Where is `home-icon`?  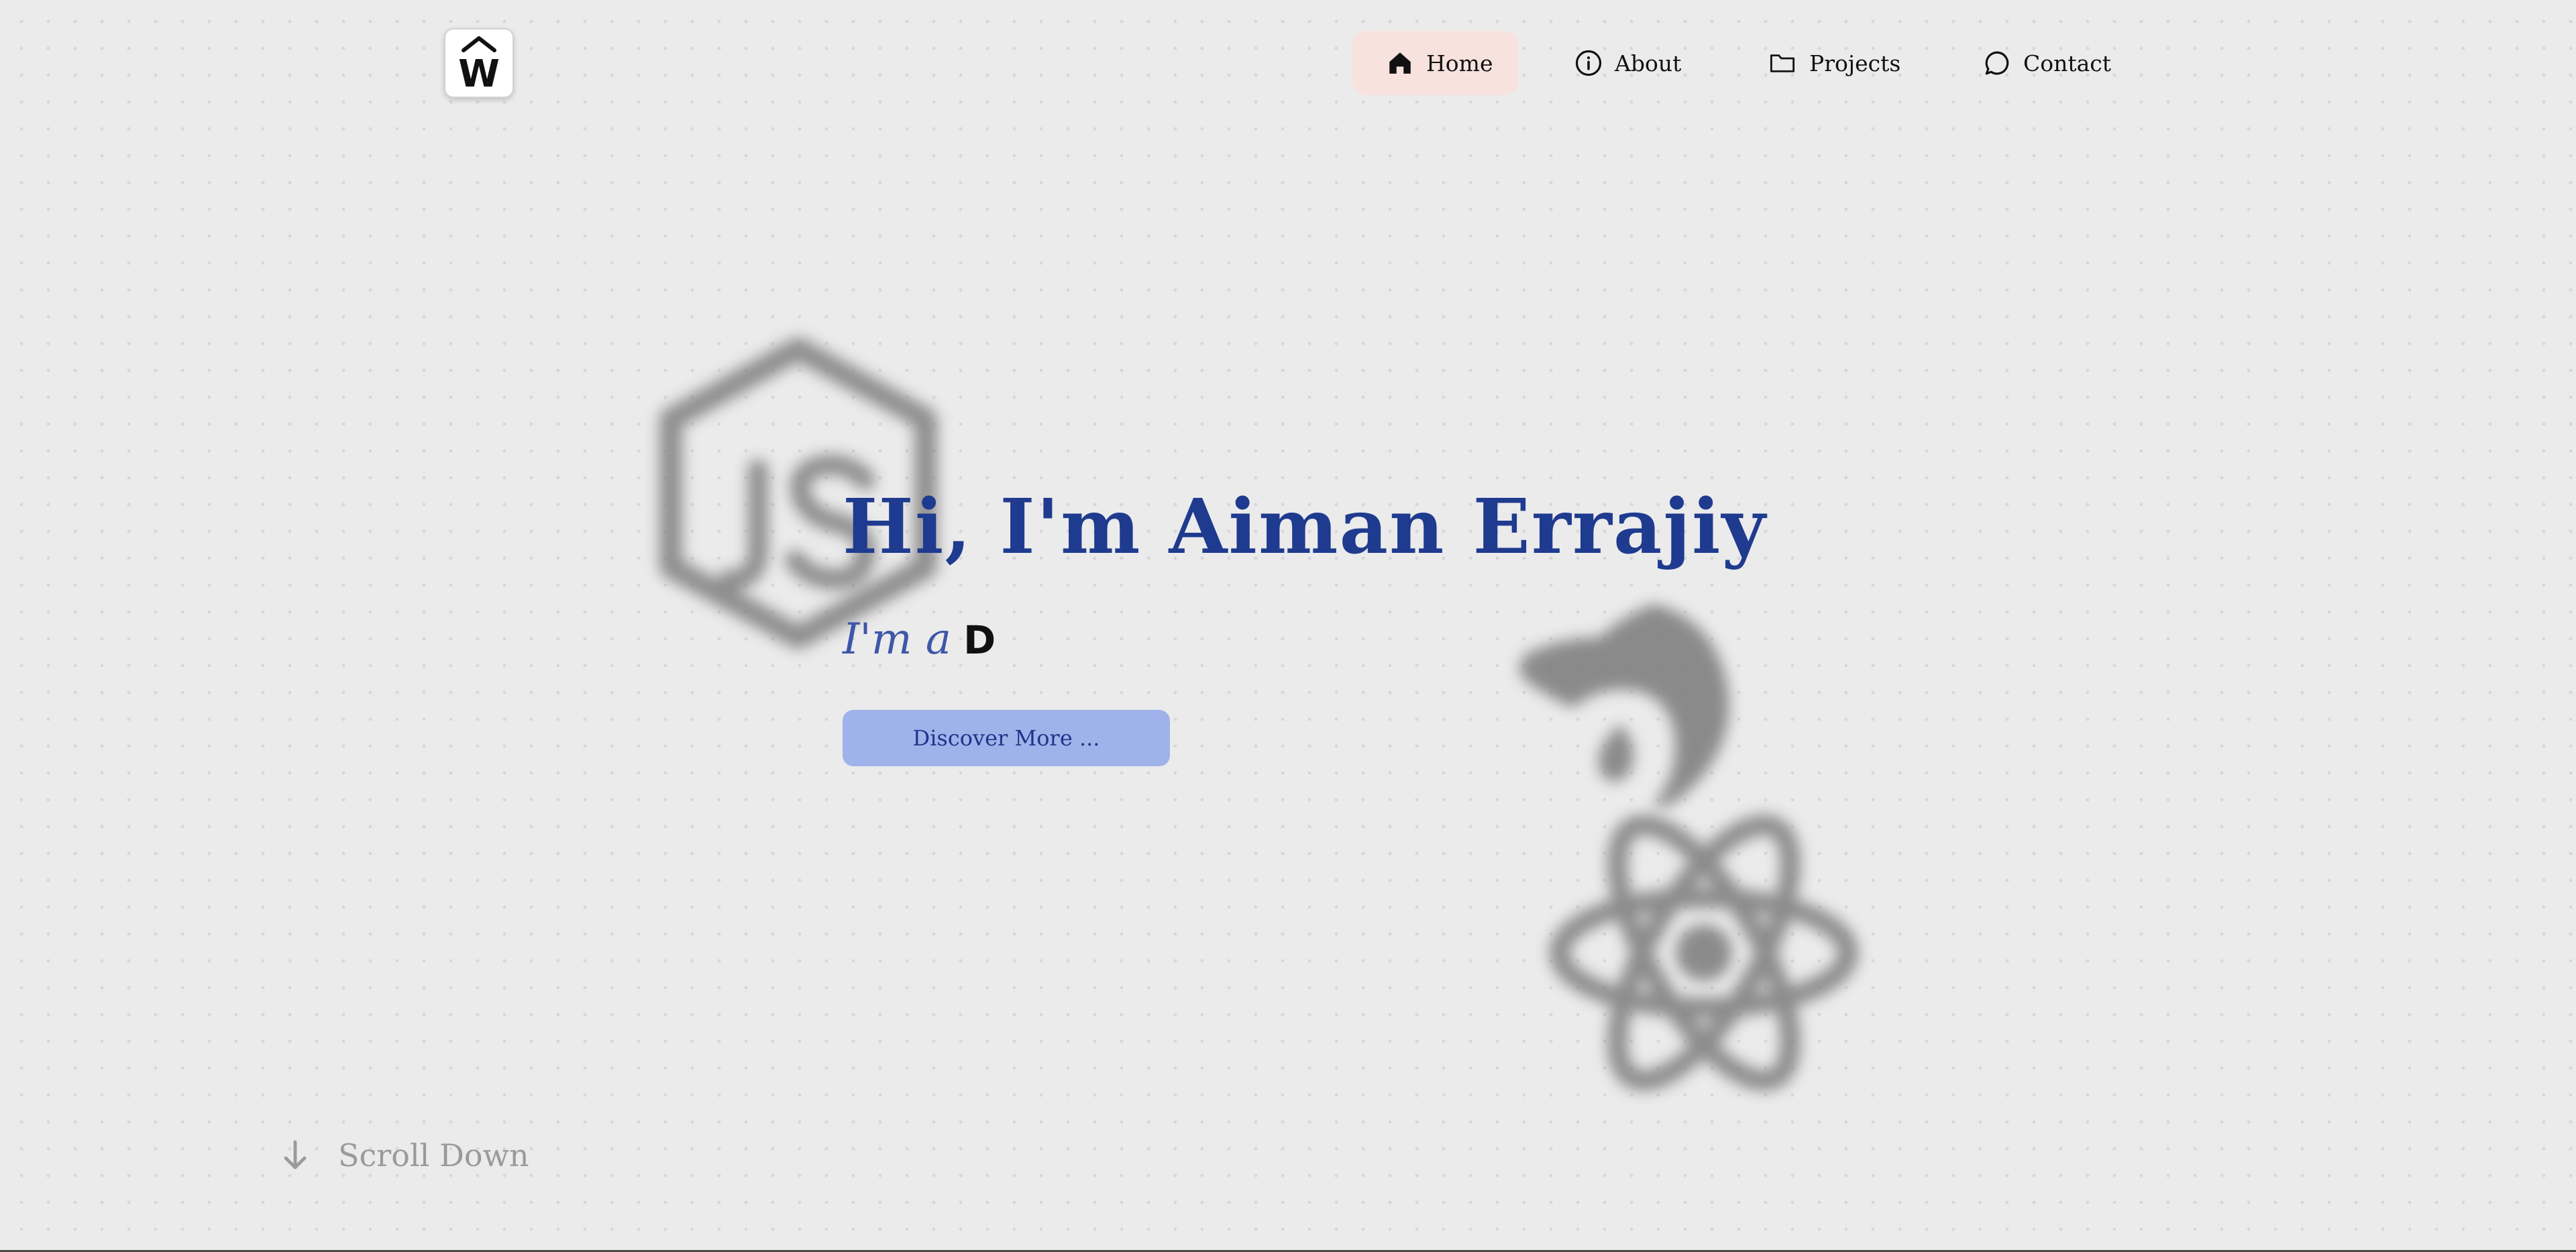 home-icon is located at coordinates (1400, 63).